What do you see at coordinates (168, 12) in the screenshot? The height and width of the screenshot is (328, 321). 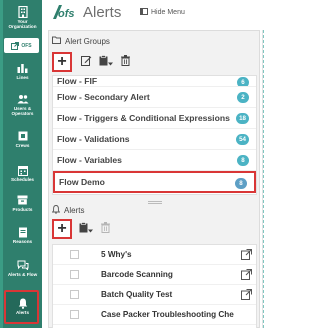 I see `hide-menu-label: Hide Menu` at bounding box center [168, 12].